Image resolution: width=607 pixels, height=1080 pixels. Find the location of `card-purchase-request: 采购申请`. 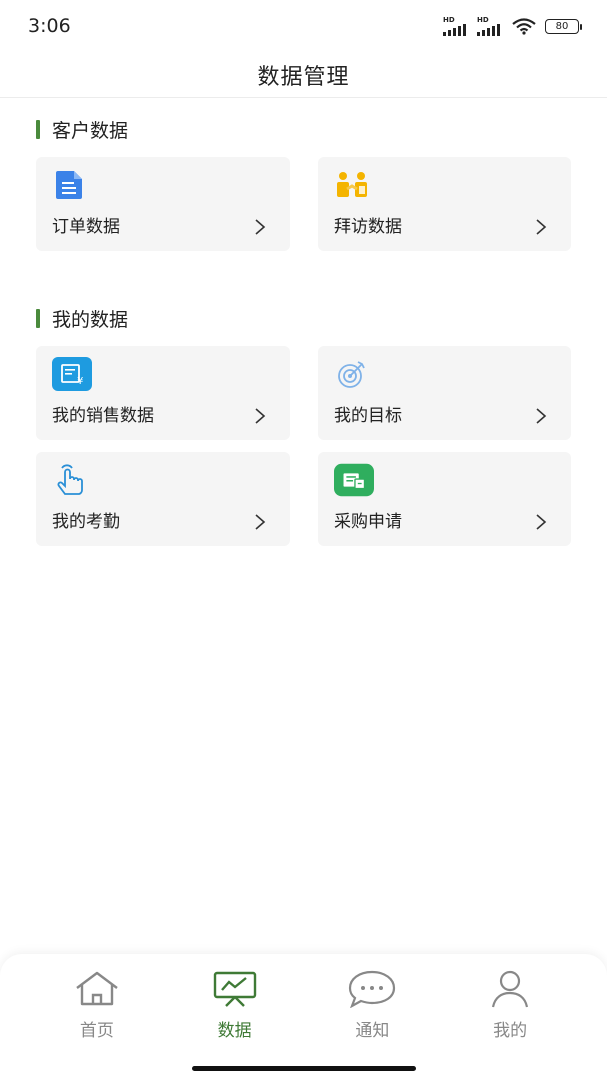

card-purchase-request: 采购申请 is located at coordinates (444, 499).